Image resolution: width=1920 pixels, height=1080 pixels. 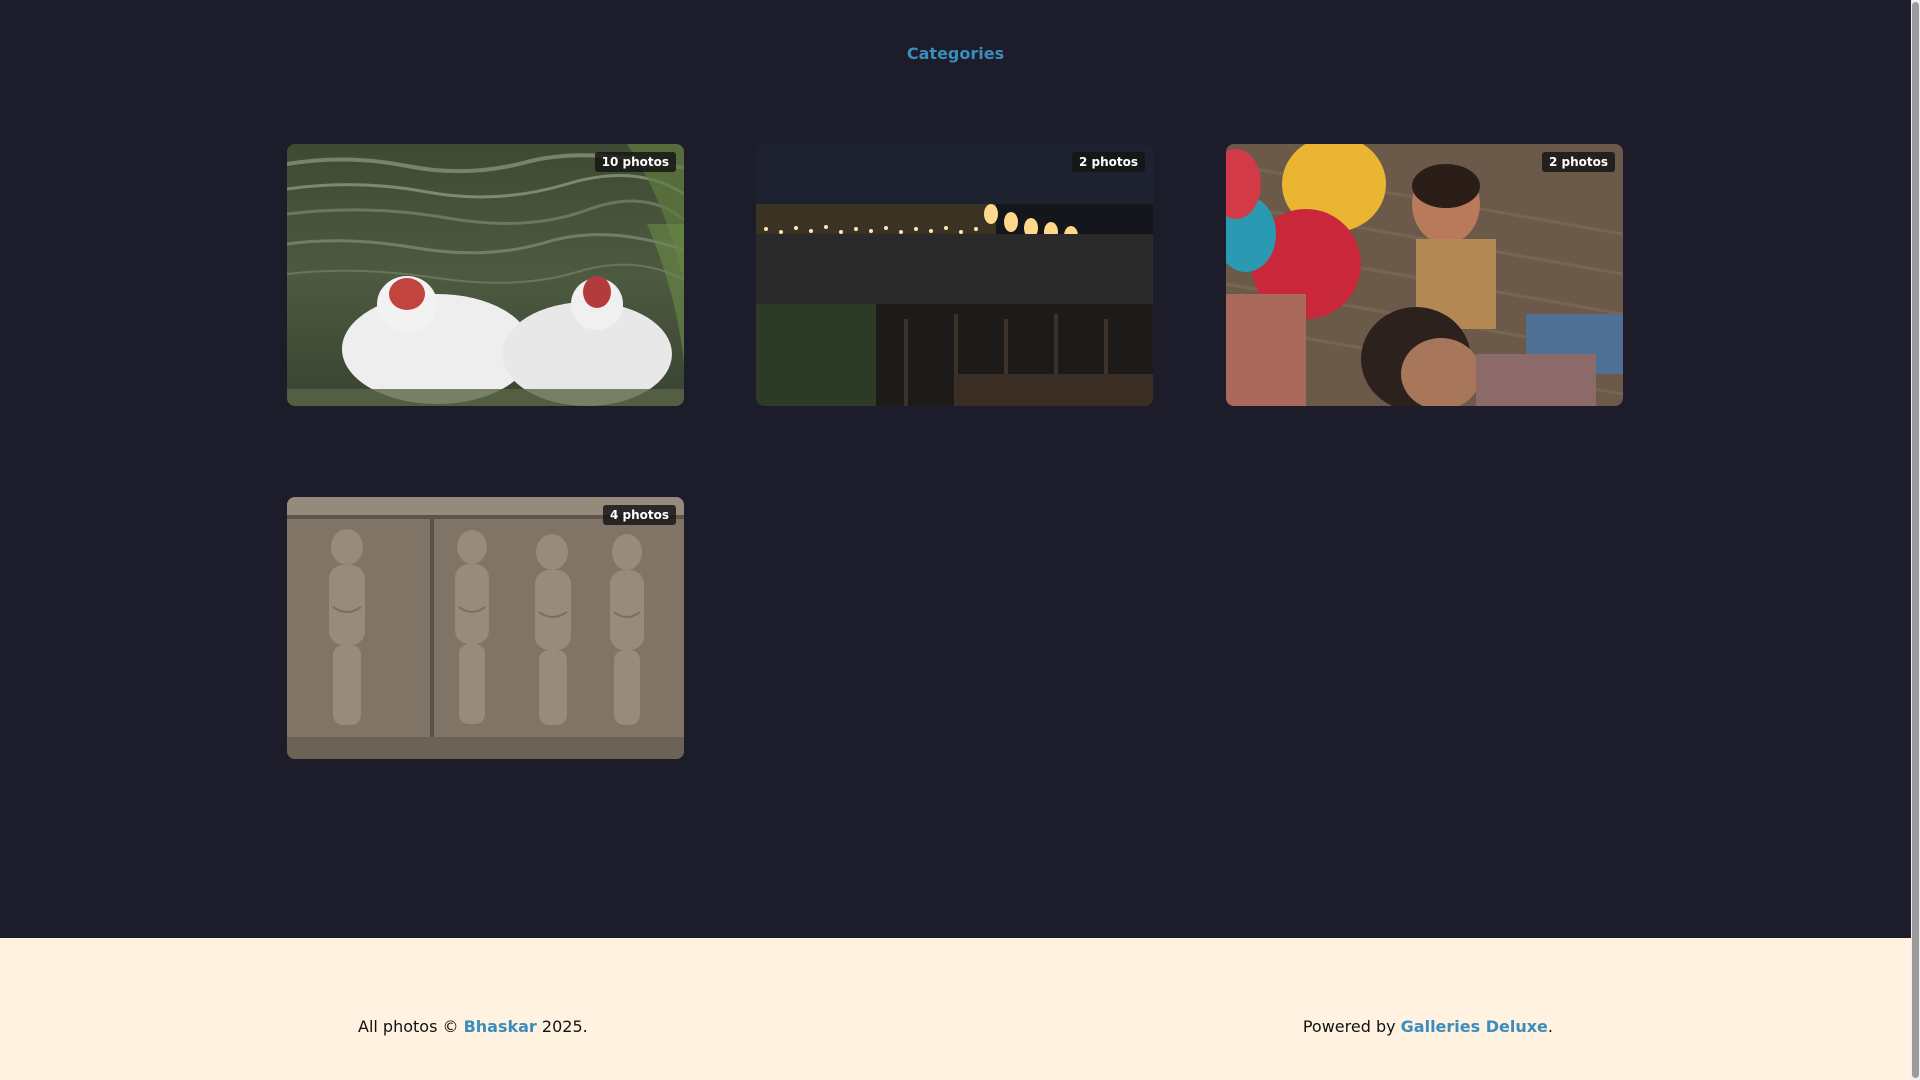 What do you see at coordinates (411, 1026) in the screenshot?
I see `copyright-prefix: All photos ©` at bounding box center [411, 1026].